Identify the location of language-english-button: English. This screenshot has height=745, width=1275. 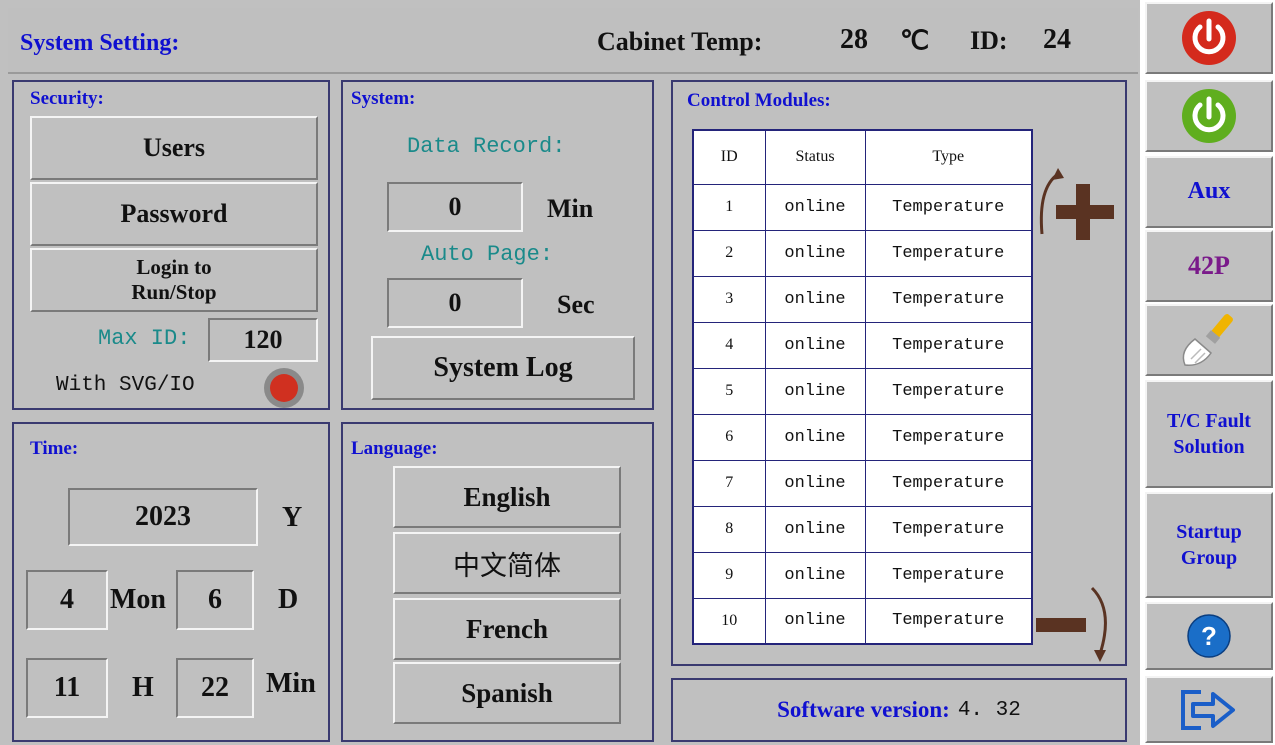
(507, 497).